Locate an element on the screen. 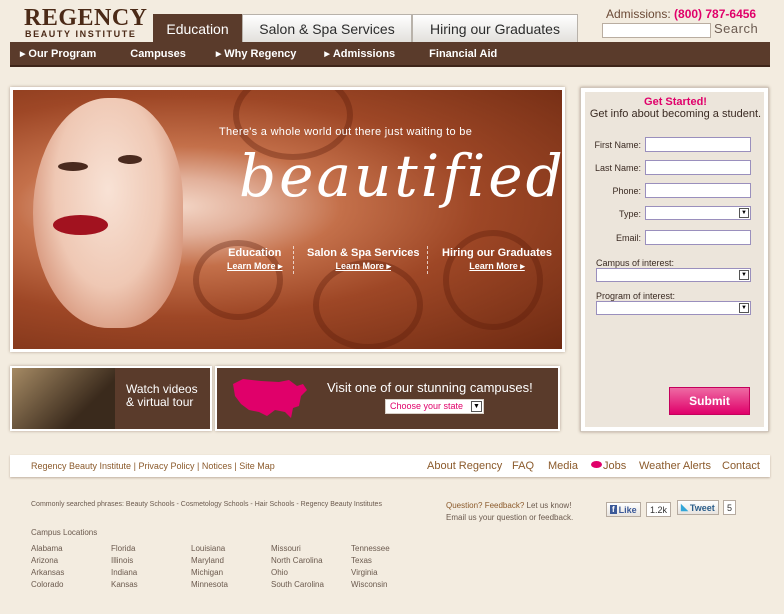 The height and width of the screenshot is (614, 784). state-select-value: Choose your state is located at coordinates (427, 406).